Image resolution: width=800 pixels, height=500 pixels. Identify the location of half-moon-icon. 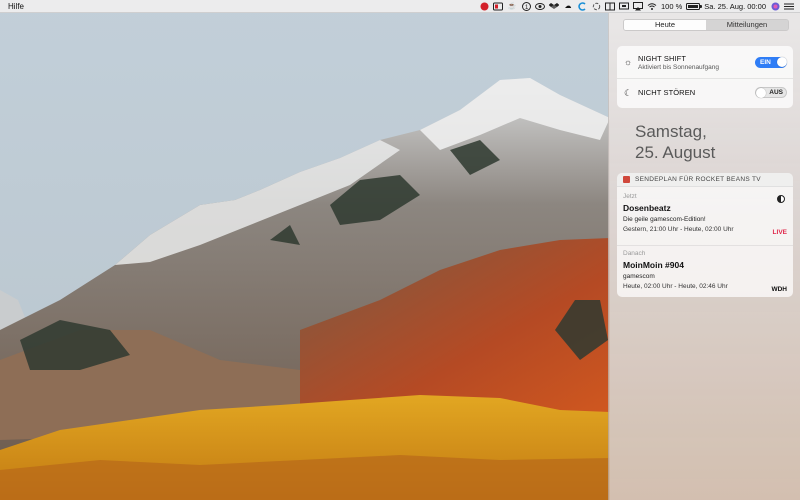
(781, 199).